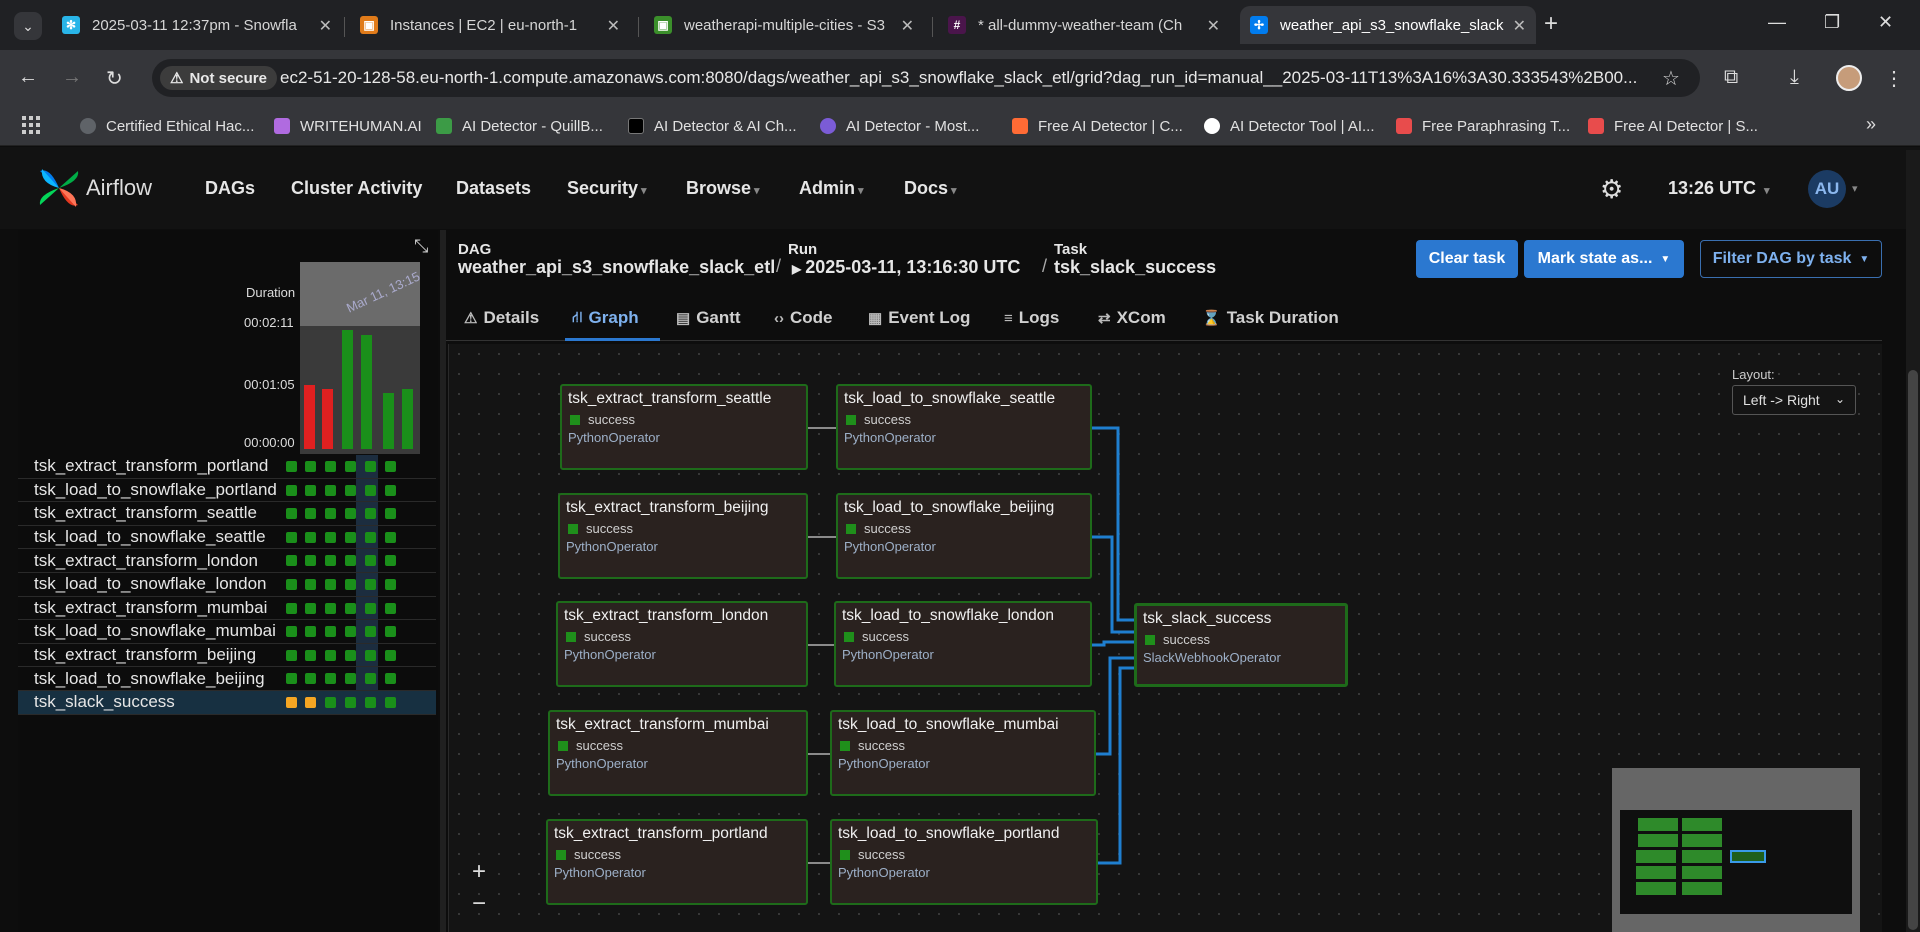 The height and width of the screenshot is (932, 1920). What do you see at coordinates (348, 126) in the screenshot?
I see `bookmark-item: WRITEHUMAN.AI` at bounding box center [348, 126].